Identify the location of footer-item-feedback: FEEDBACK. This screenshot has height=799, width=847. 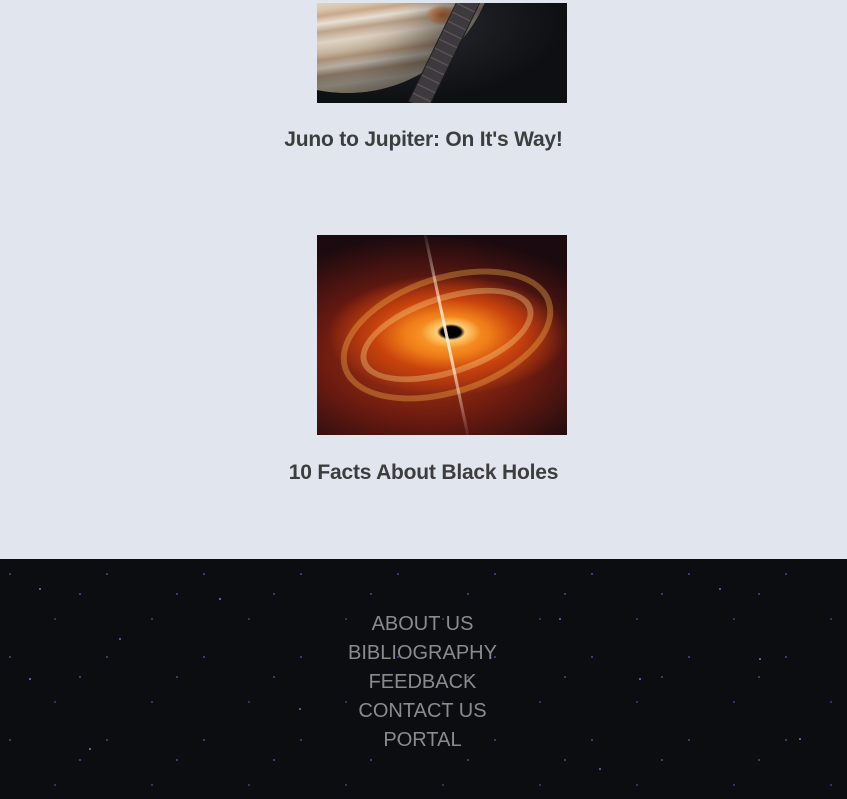
(423, 684).